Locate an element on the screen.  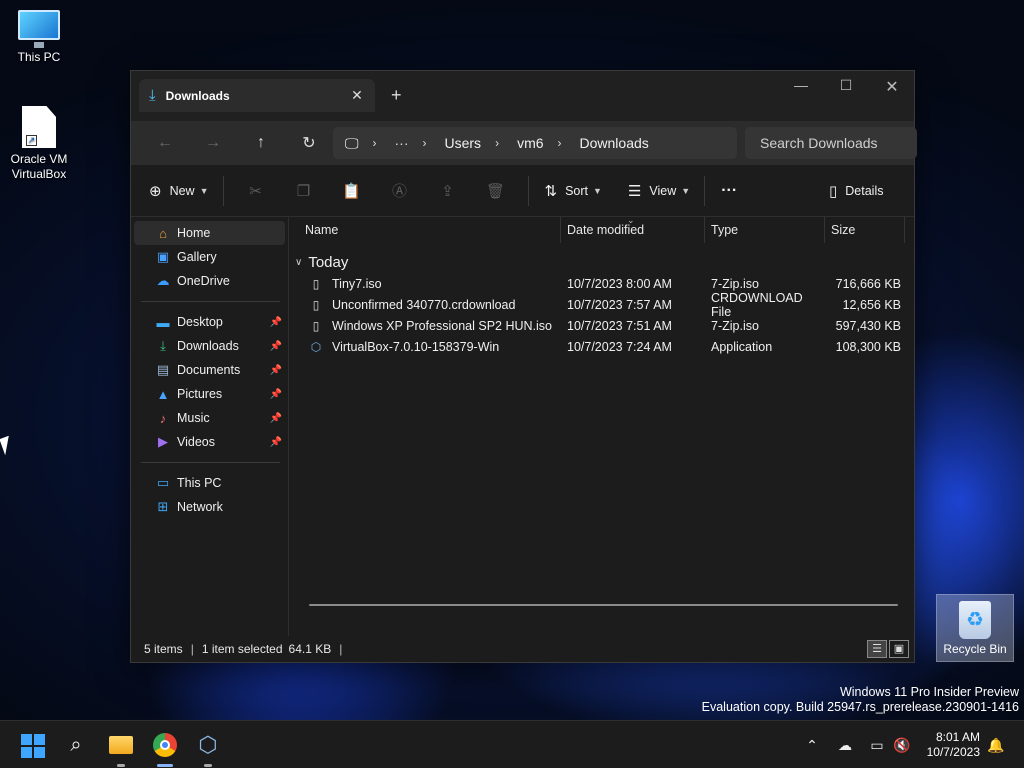
sort-icon: ⇅ is located at coordinates (551, 191).